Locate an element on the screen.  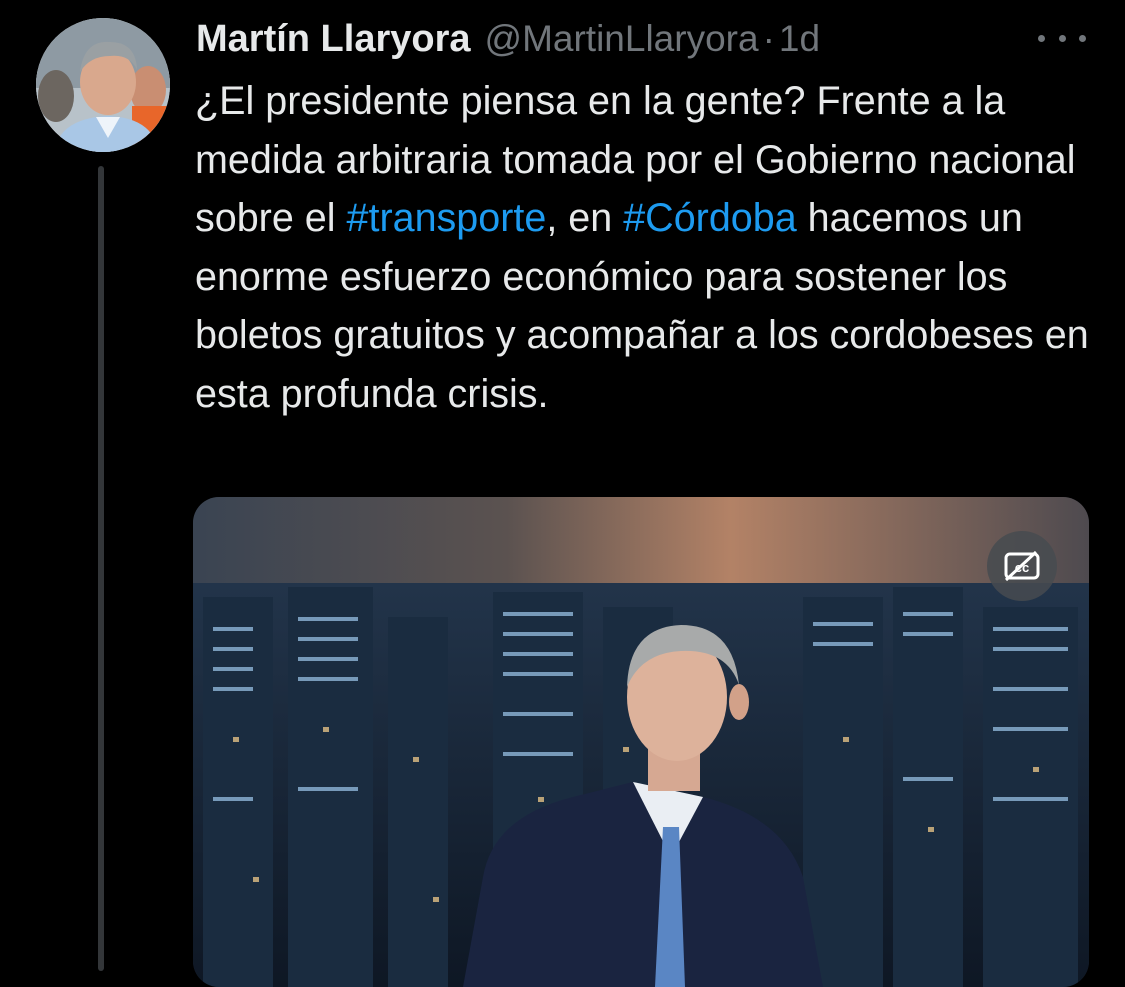
avatar is located at coordinates (103, 85).